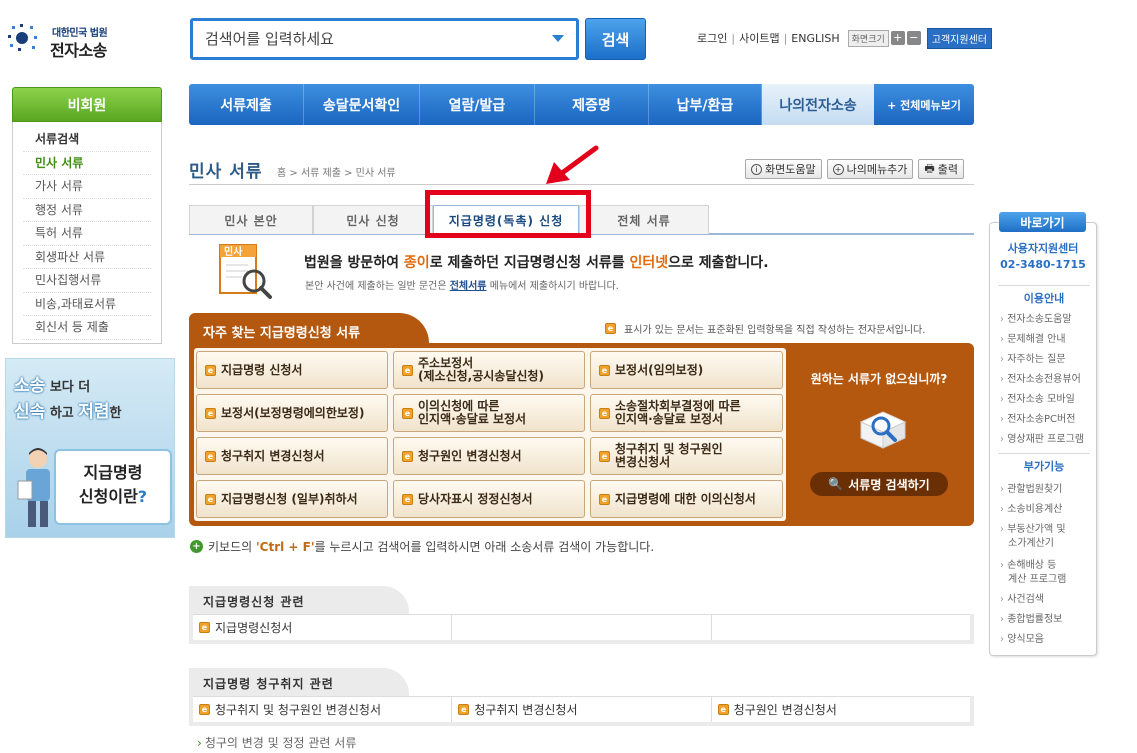 Image resolution: width=1137 pixels, height=753 pixels. What do you see at coordinates (292, 456) in the screenshot?
I see `form-button: e 청구취지 변경신청서` at bounding box center [292, 456].